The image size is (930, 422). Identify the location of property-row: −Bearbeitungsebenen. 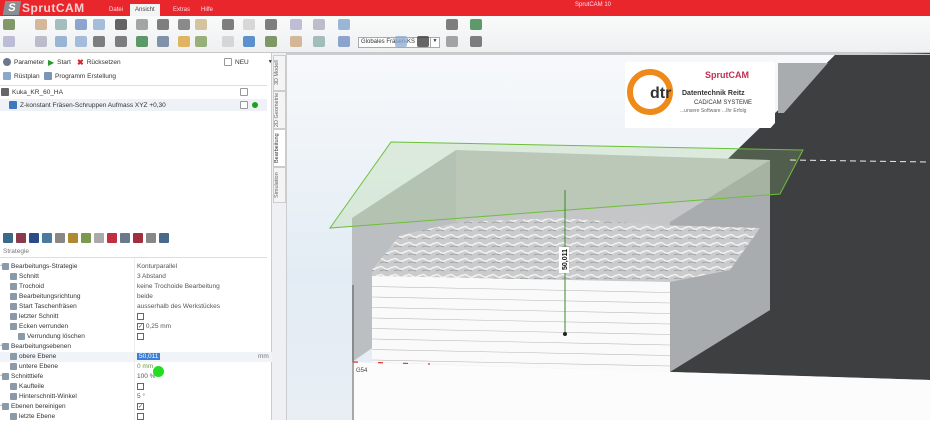
(136, 347).